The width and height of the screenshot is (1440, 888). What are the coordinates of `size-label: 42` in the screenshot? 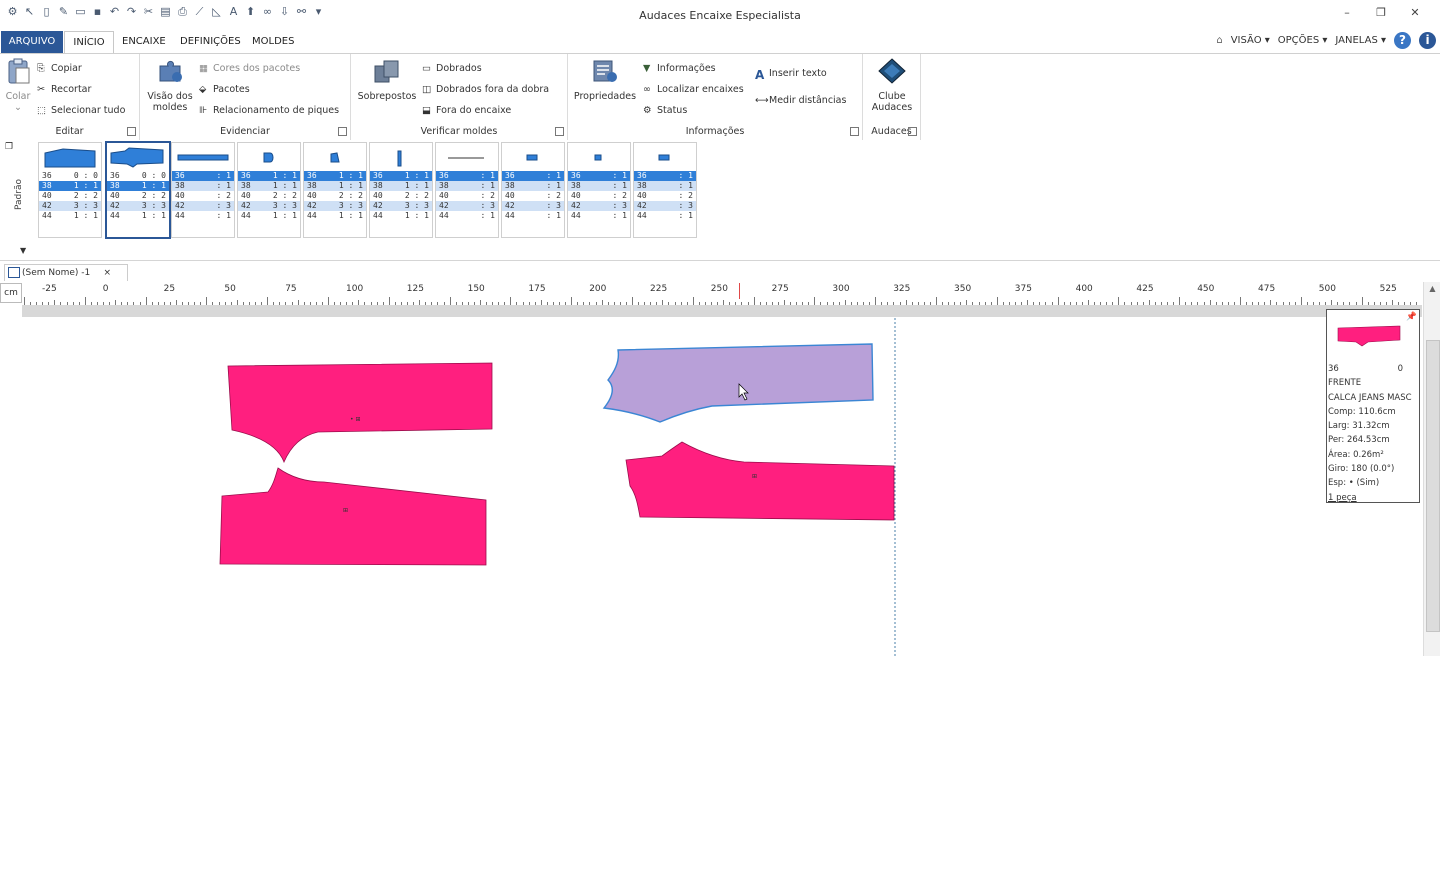 It's located at (444, 205).